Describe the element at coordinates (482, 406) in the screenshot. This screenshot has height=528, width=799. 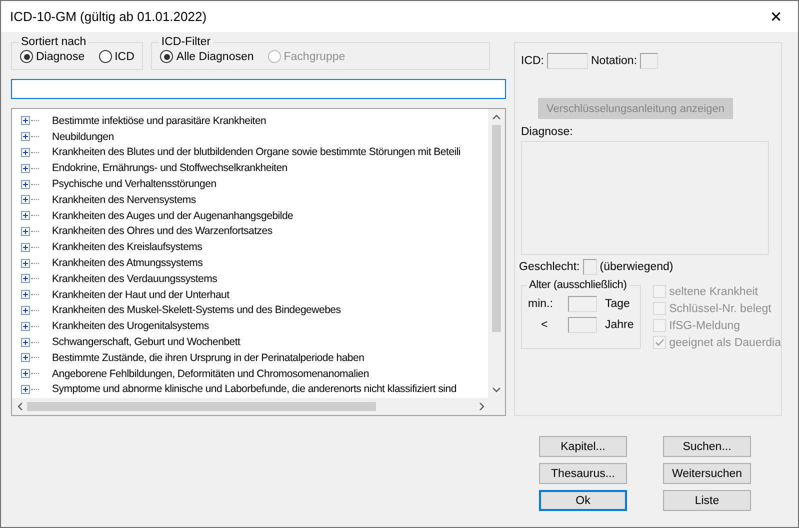
I see `scroll-right-icon` at that location.